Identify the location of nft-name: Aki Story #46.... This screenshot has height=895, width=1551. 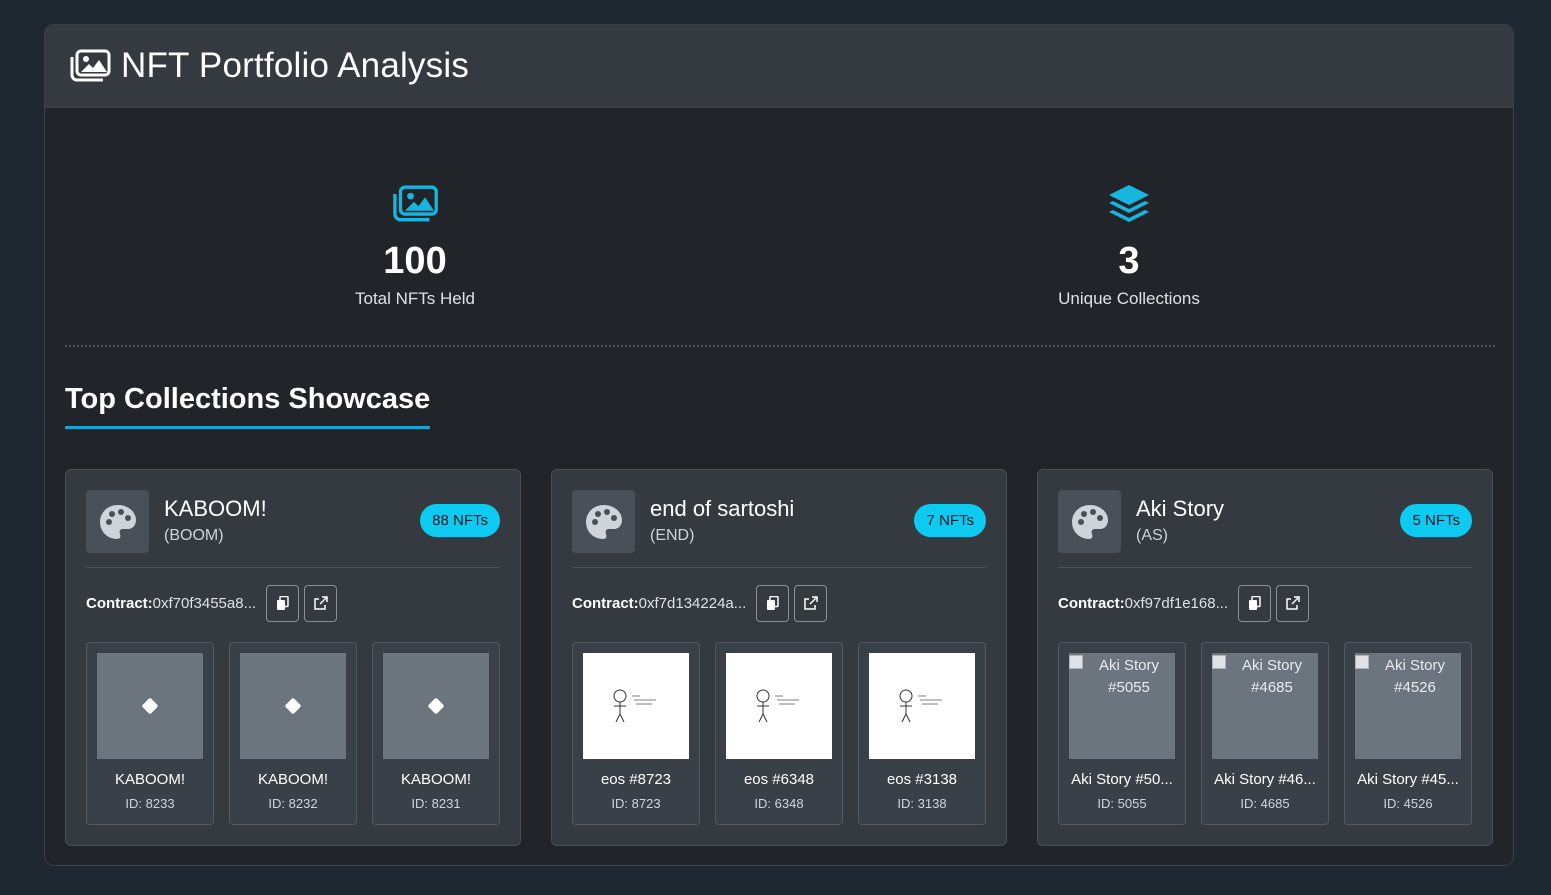
(1265, 779).